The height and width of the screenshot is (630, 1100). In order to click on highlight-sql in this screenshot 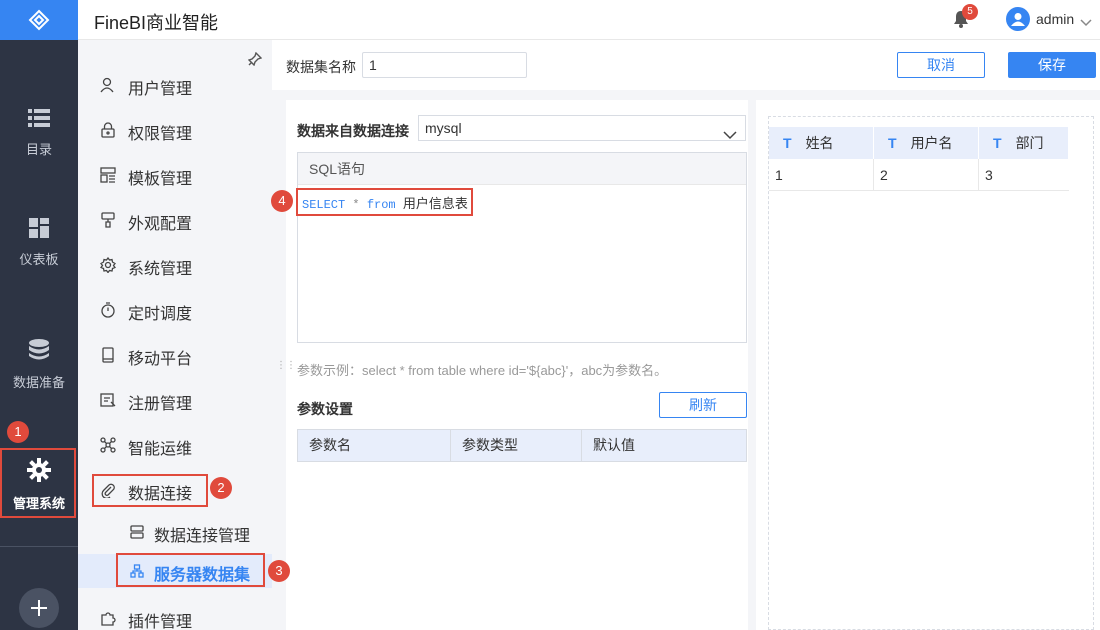, I will do `click(384, 202)`.